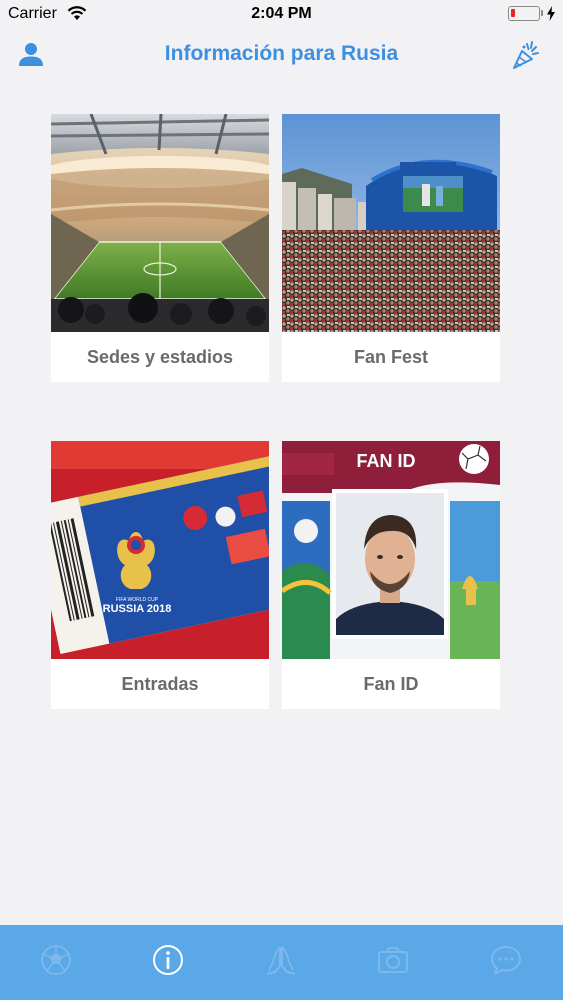 Image resolution: width=563 pixels, height=1000 pixels. What do you see at coordinates (524, 13) in the screenshot?
I see `battery-icon` at bounding box center [524, 13].